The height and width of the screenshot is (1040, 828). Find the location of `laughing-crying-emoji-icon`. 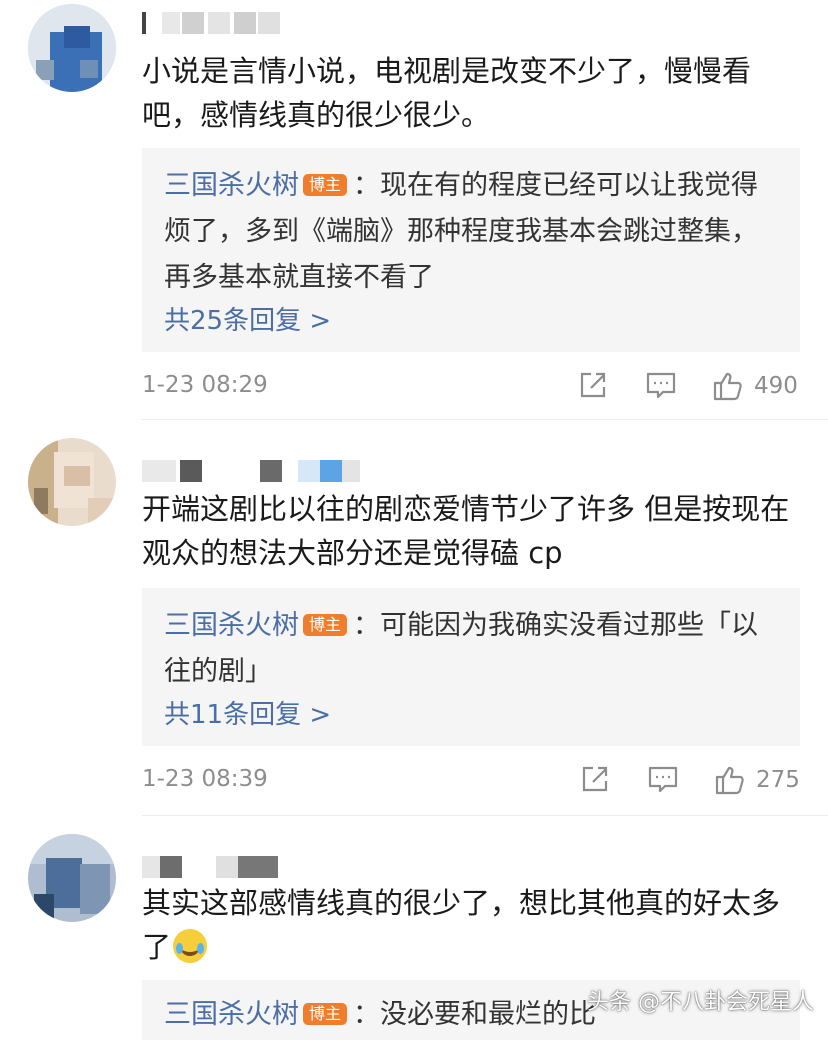

laughing-crying-emoji-icon is located at coordinates (190, 946).